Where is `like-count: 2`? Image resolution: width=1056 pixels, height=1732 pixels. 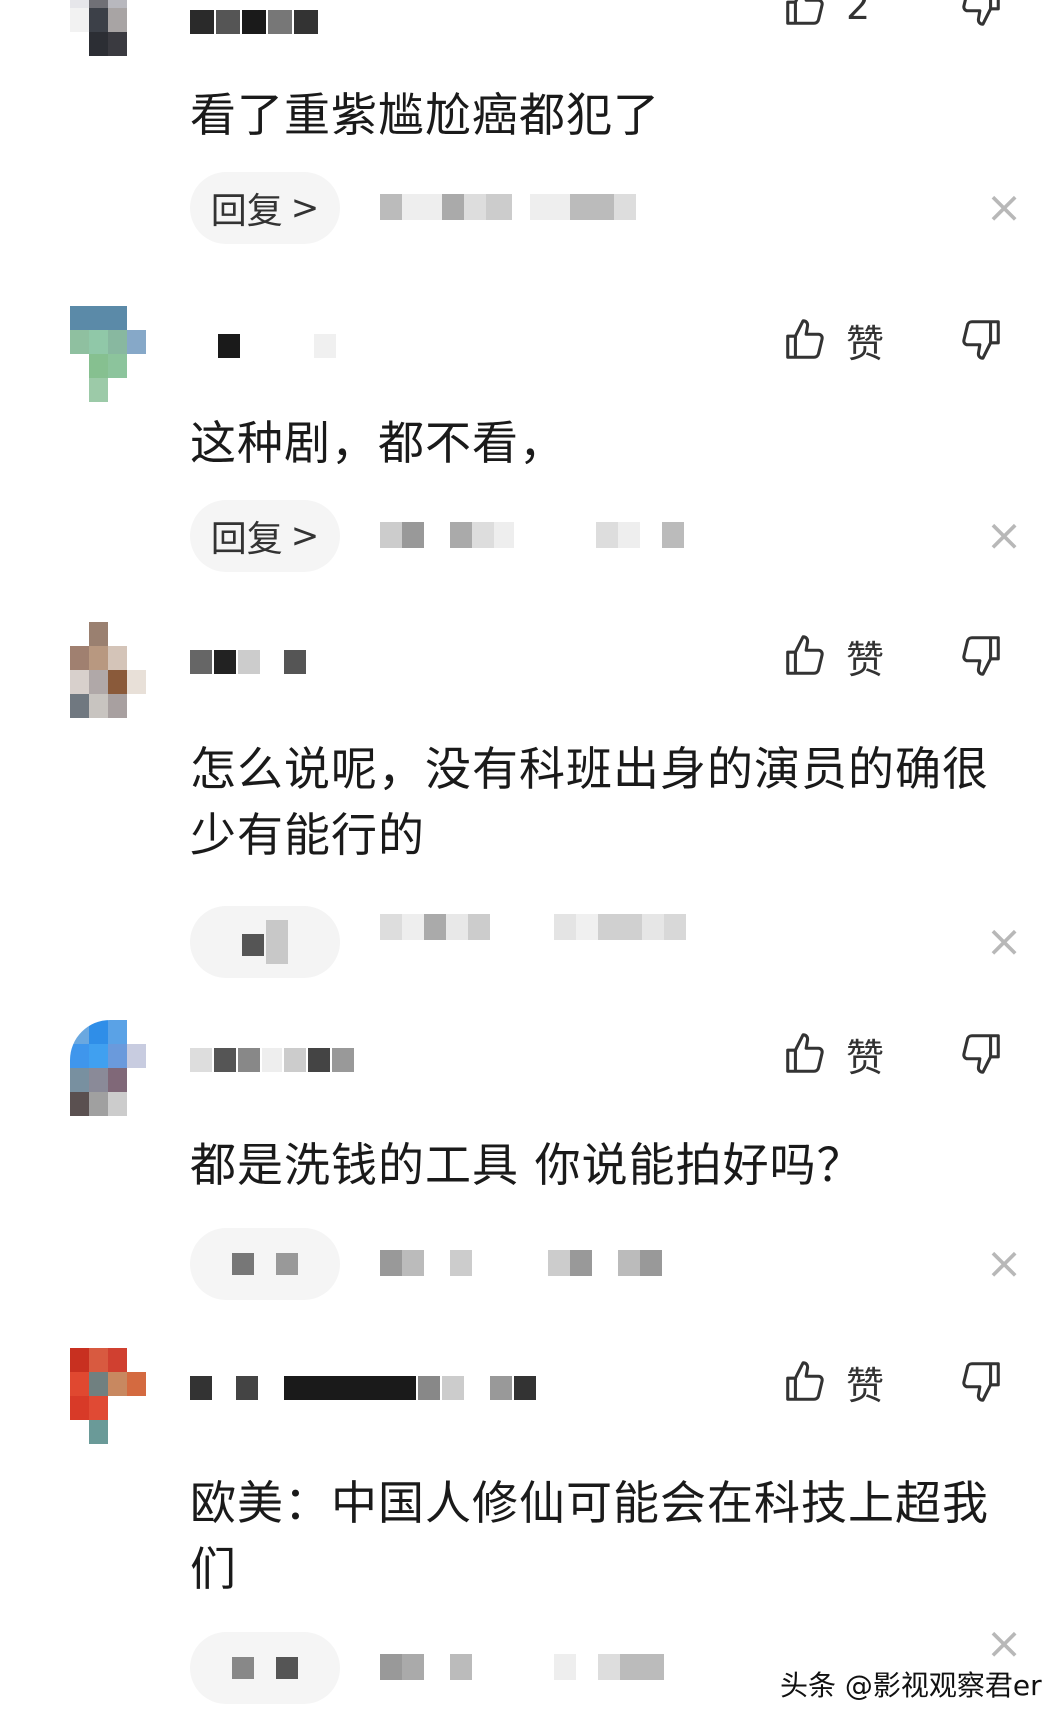
like-count: 2 is located at coordinates (858, 14).